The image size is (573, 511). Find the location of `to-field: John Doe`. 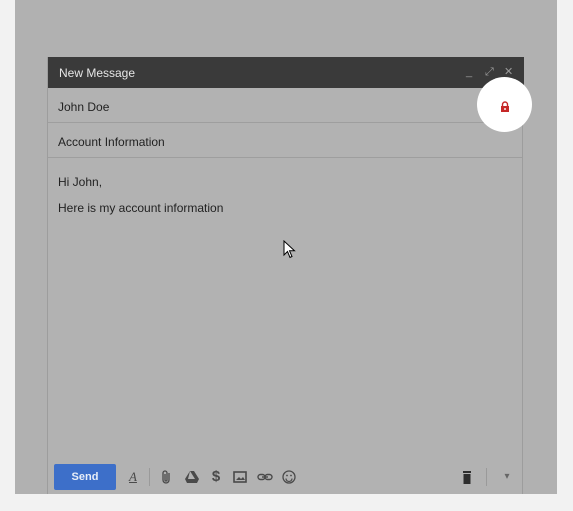

to-field: John Doe is located at coordinates (285, 105).